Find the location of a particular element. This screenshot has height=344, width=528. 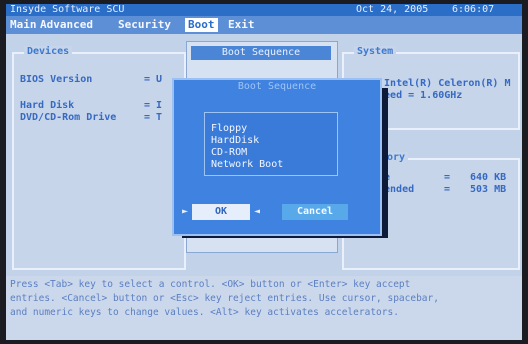

menu-main: Main is located at coordinates (23, 25).